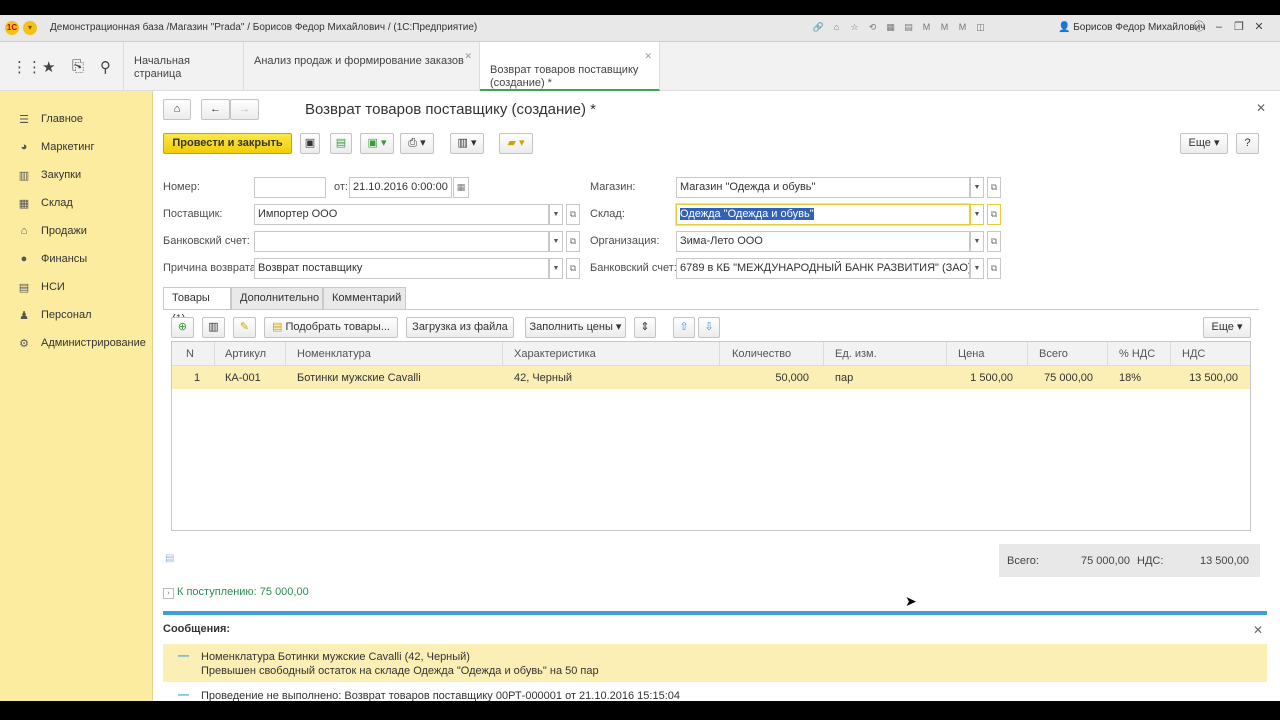 The width and height of the screenshot is (1280, 720). I want to click on edit-button: ✎, so click(244, 327).